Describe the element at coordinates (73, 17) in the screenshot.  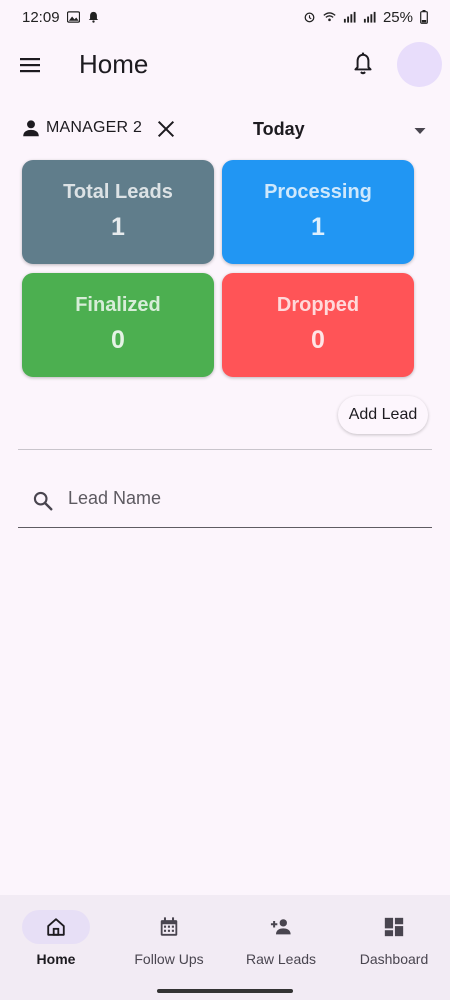
I see `image-icon` at that location.